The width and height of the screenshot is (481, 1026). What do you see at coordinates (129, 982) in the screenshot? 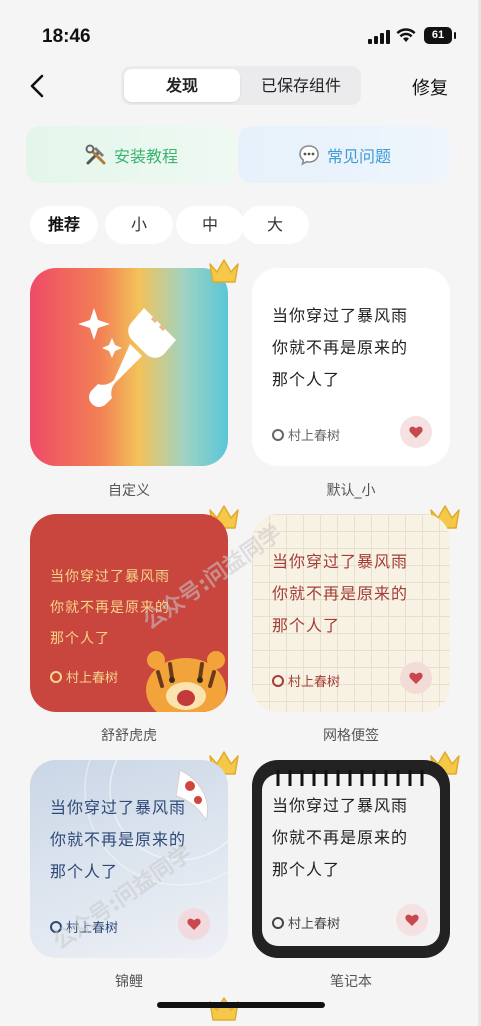
I see `widget-caption: 锦鲤` at bounding box center [129, 982].